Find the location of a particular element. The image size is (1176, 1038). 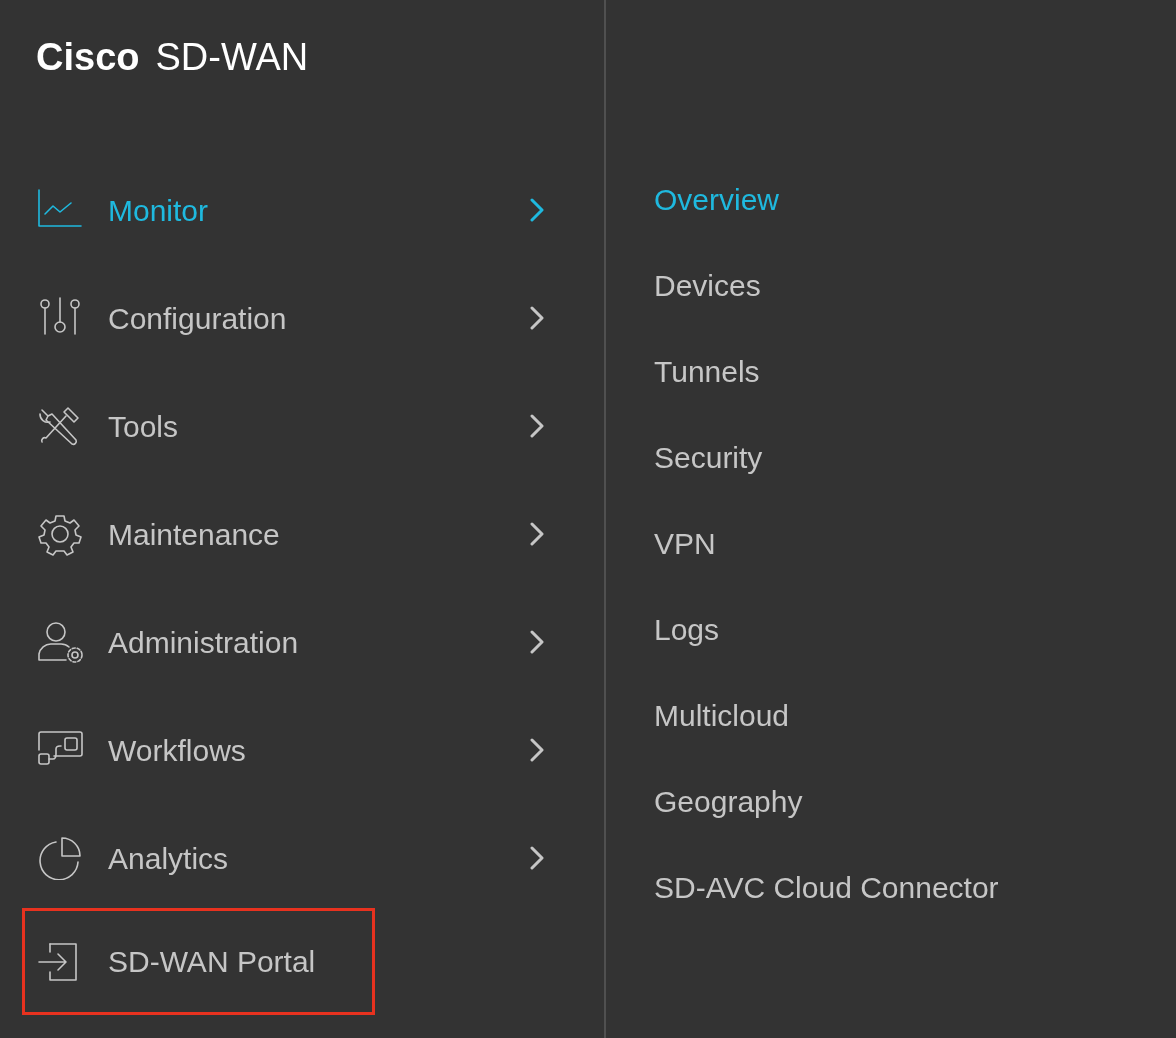

gear-icon is located at coordinates (60, 534).